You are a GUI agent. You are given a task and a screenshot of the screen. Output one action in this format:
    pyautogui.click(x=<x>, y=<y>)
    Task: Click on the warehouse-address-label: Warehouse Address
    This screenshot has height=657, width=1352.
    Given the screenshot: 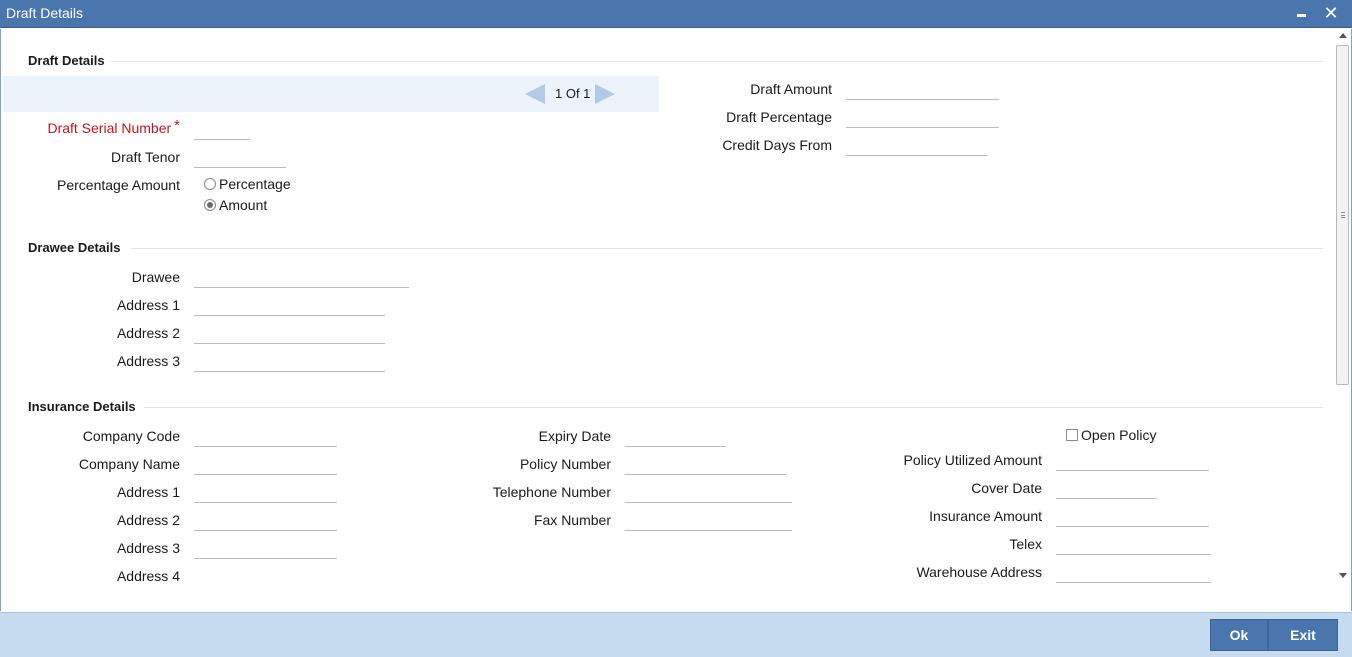 What is the action you would take?
    pyautogui.click(x=979, y=572)
    